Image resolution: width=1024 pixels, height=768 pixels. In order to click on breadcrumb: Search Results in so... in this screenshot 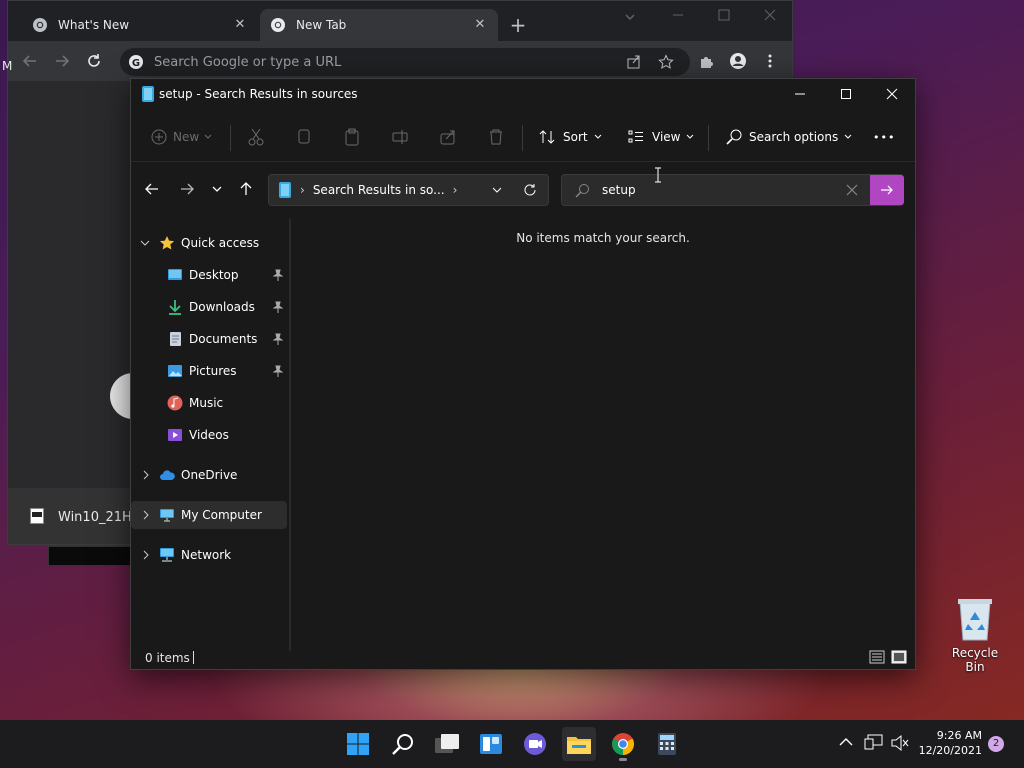, I will do `click(379, 190)`.